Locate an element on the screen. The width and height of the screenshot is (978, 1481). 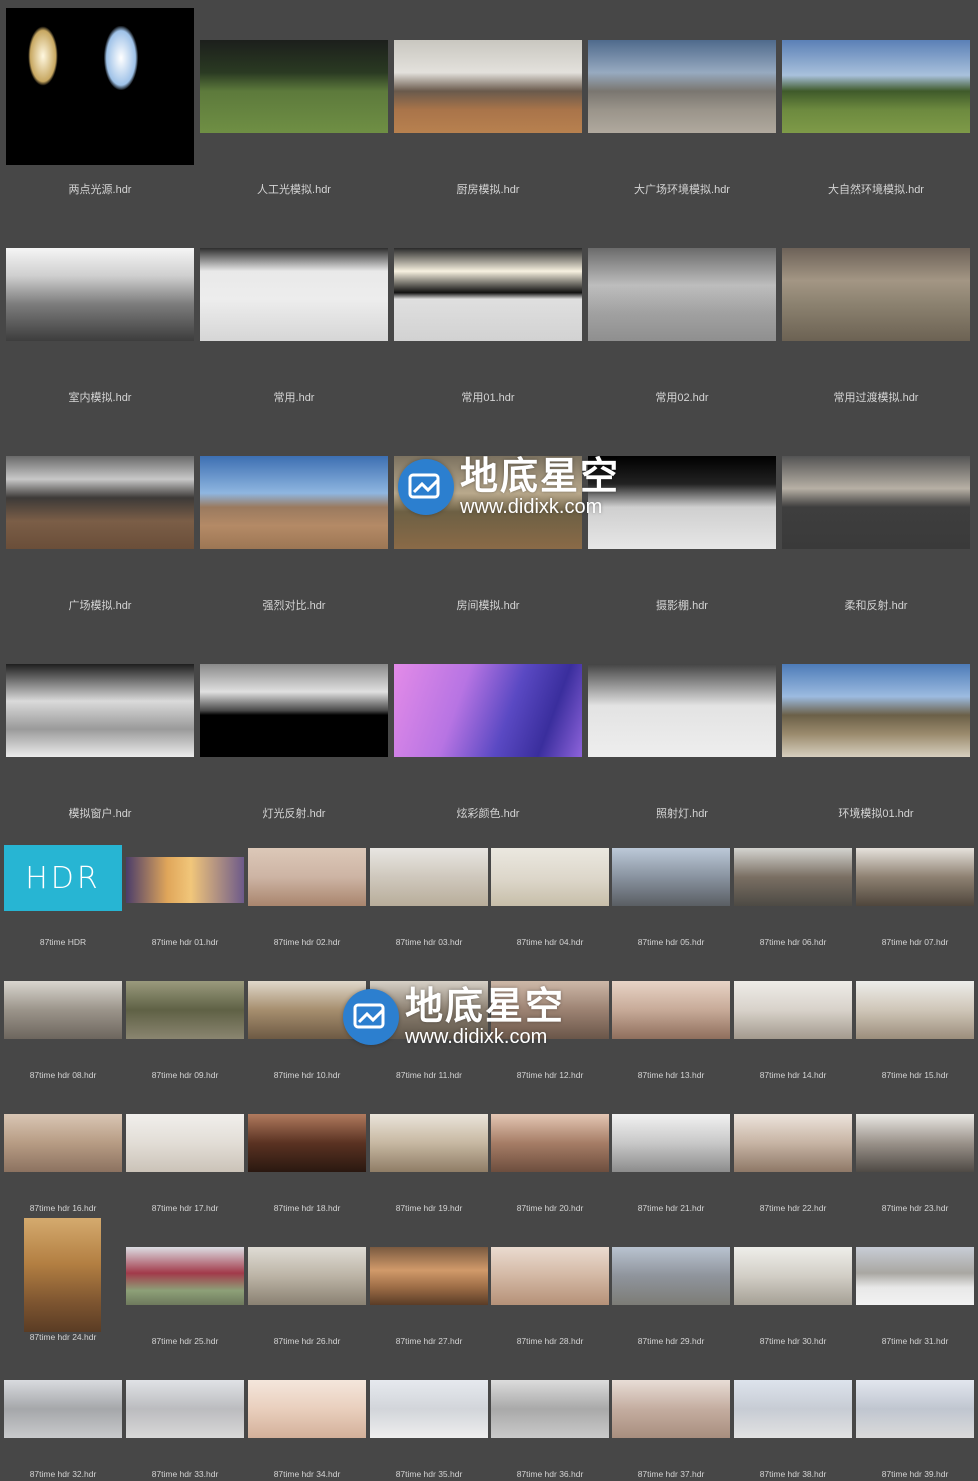
hdr-file-item: 87time hdr 10.hdr is located at coordinates (307, 1030).